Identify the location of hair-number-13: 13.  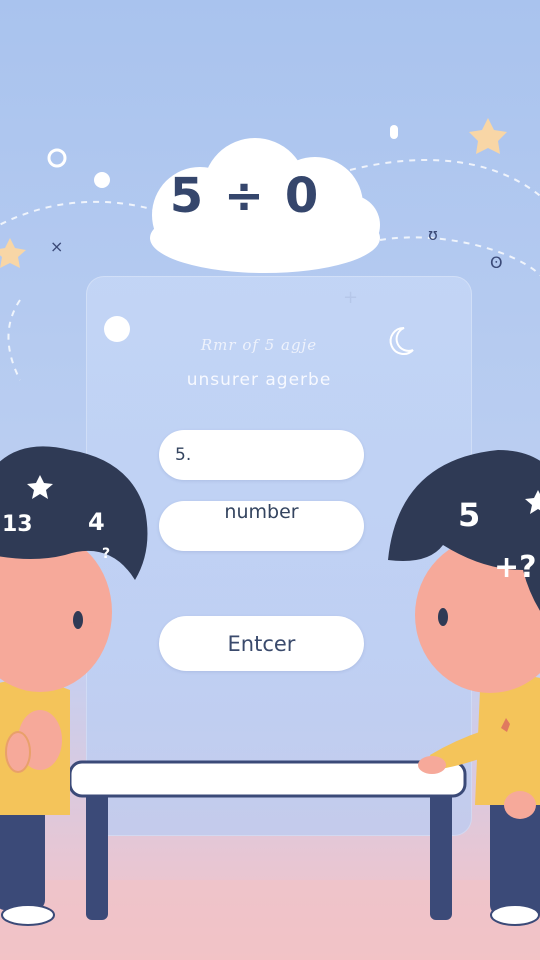
(17, 524).